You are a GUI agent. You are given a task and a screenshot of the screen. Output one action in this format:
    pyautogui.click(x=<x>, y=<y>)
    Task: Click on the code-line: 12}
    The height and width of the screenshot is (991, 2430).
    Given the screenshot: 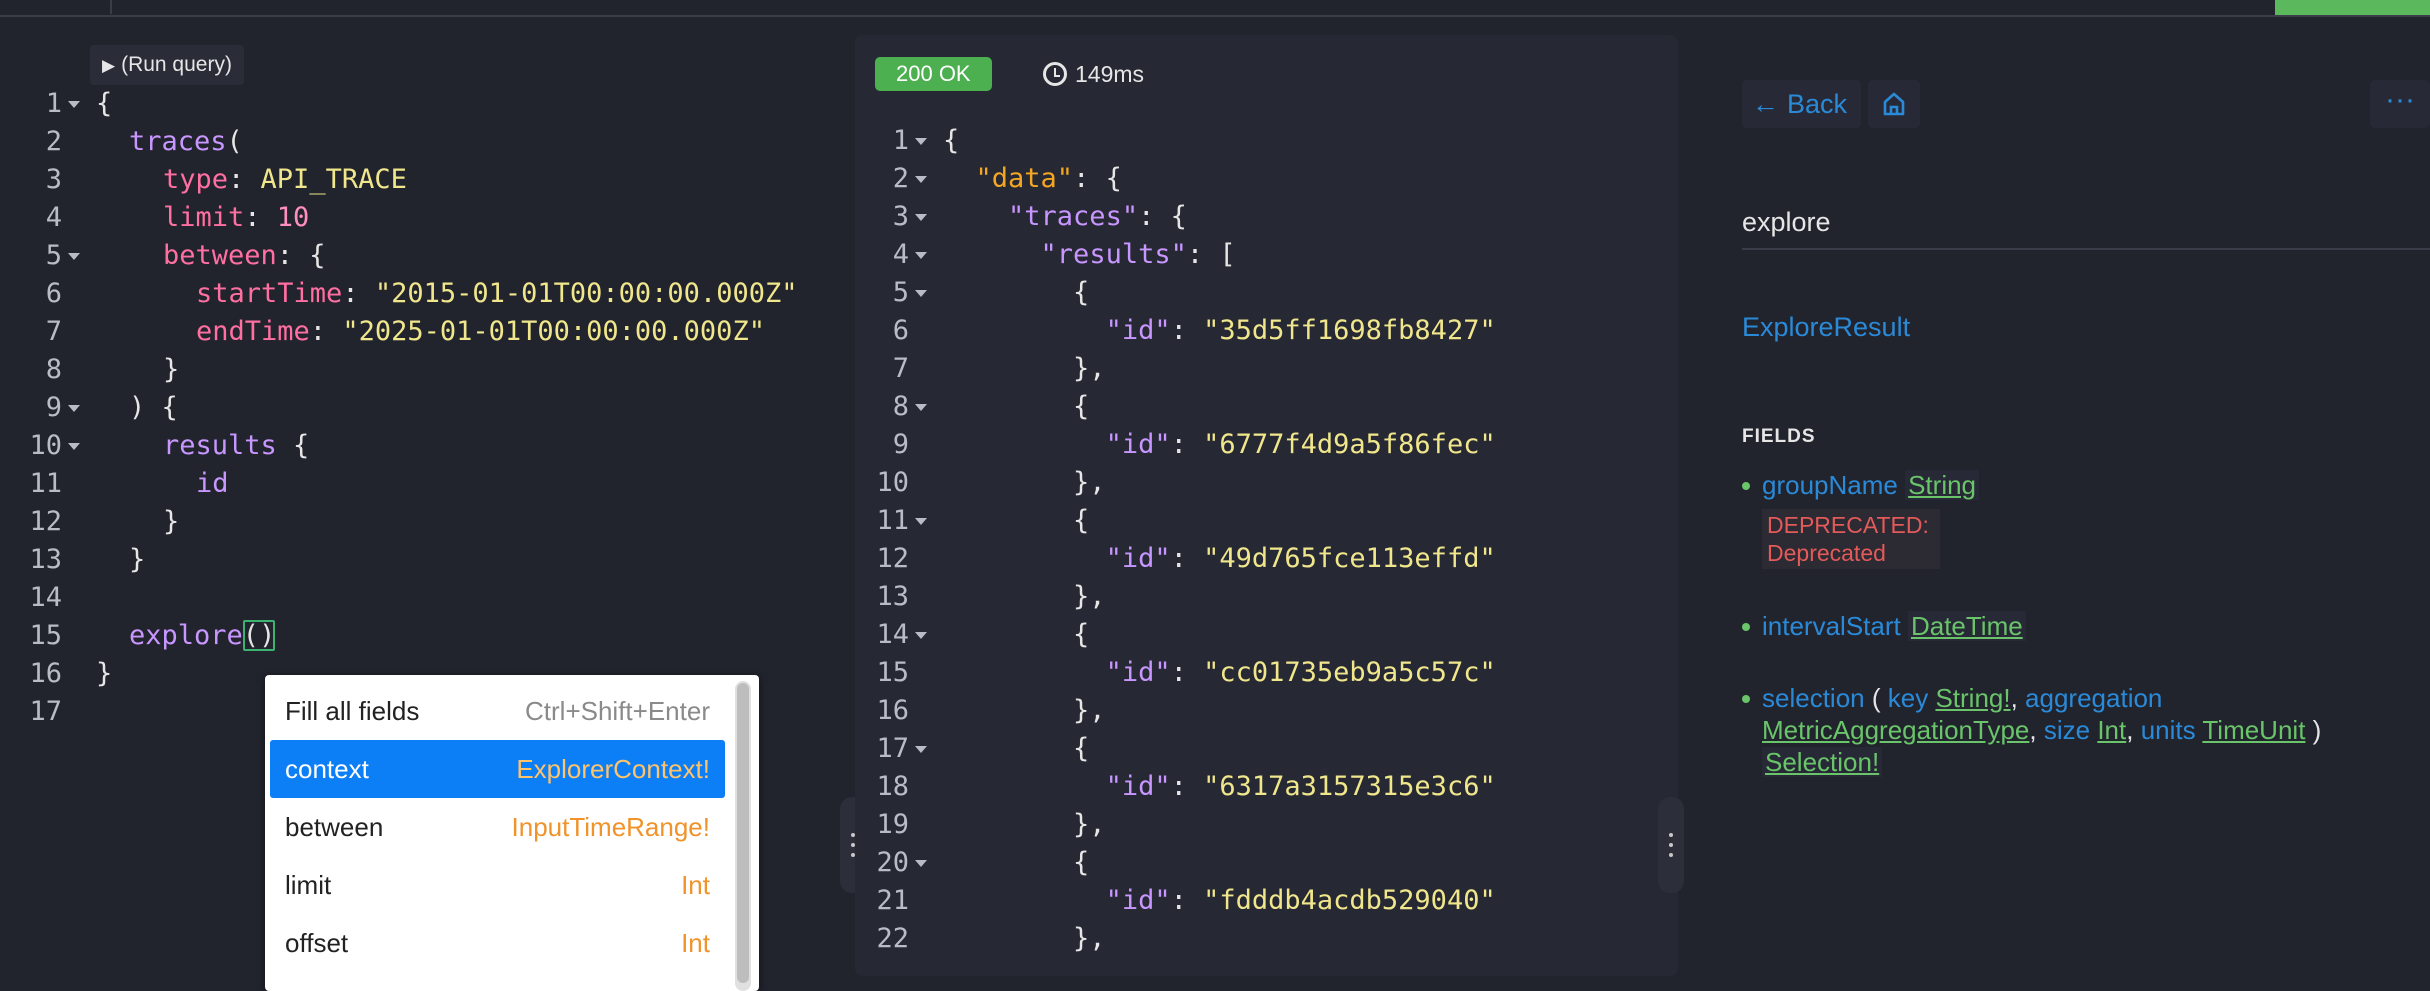 What is the action you would take?
    pyautogui.click(x=427, y=522)
    